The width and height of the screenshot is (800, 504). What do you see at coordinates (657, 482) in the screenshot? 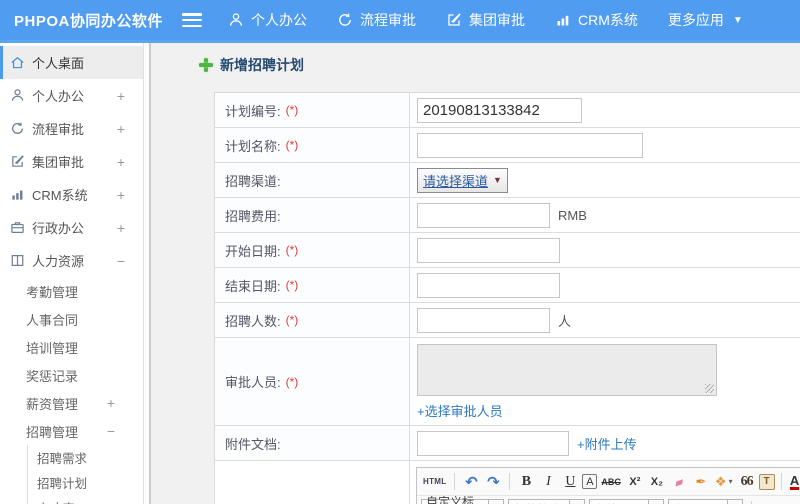
I see `subscript-button: X₂` at bounding box center [657, 482].